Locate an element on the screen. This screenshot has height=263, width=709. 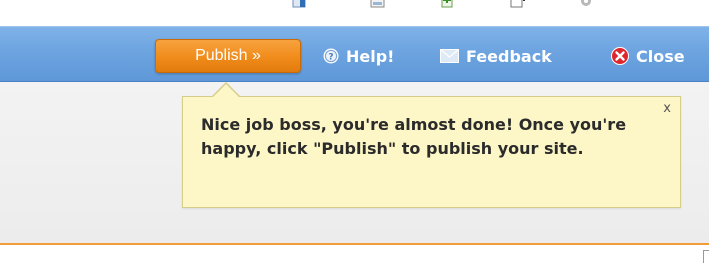
feedback-label: Feedback is located at coordinates (509, 56).